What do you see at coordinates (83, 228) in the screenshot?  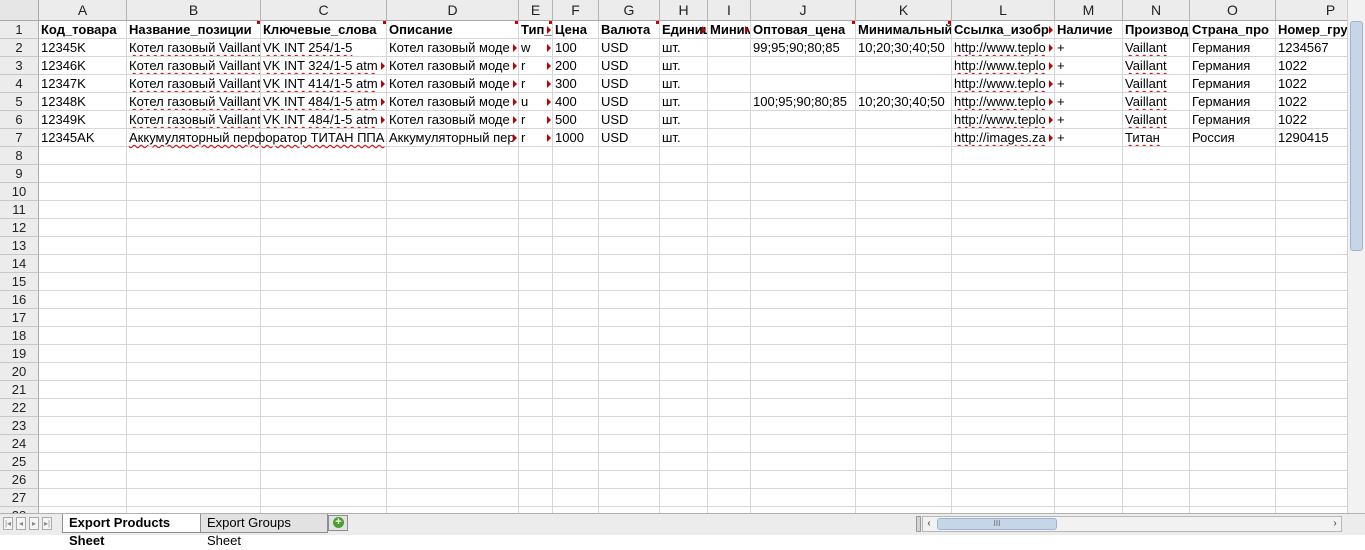 I see `cell-a12` at bounding box center [83, 228].